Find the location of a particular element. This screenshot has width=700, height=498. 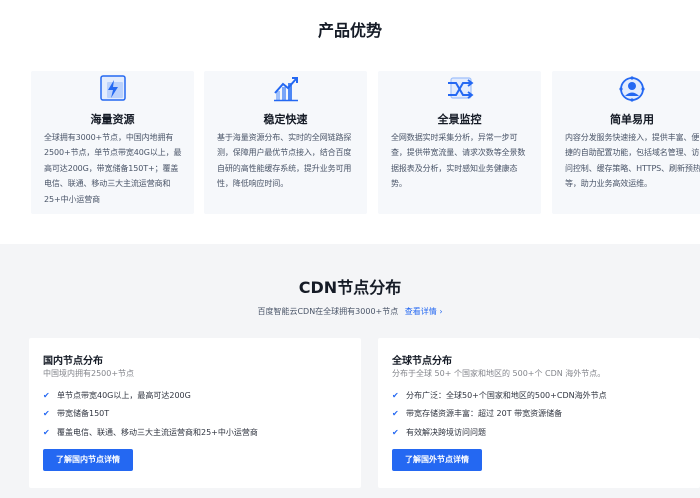

chevron-right-icon: › is located at coordinates (441, 311).